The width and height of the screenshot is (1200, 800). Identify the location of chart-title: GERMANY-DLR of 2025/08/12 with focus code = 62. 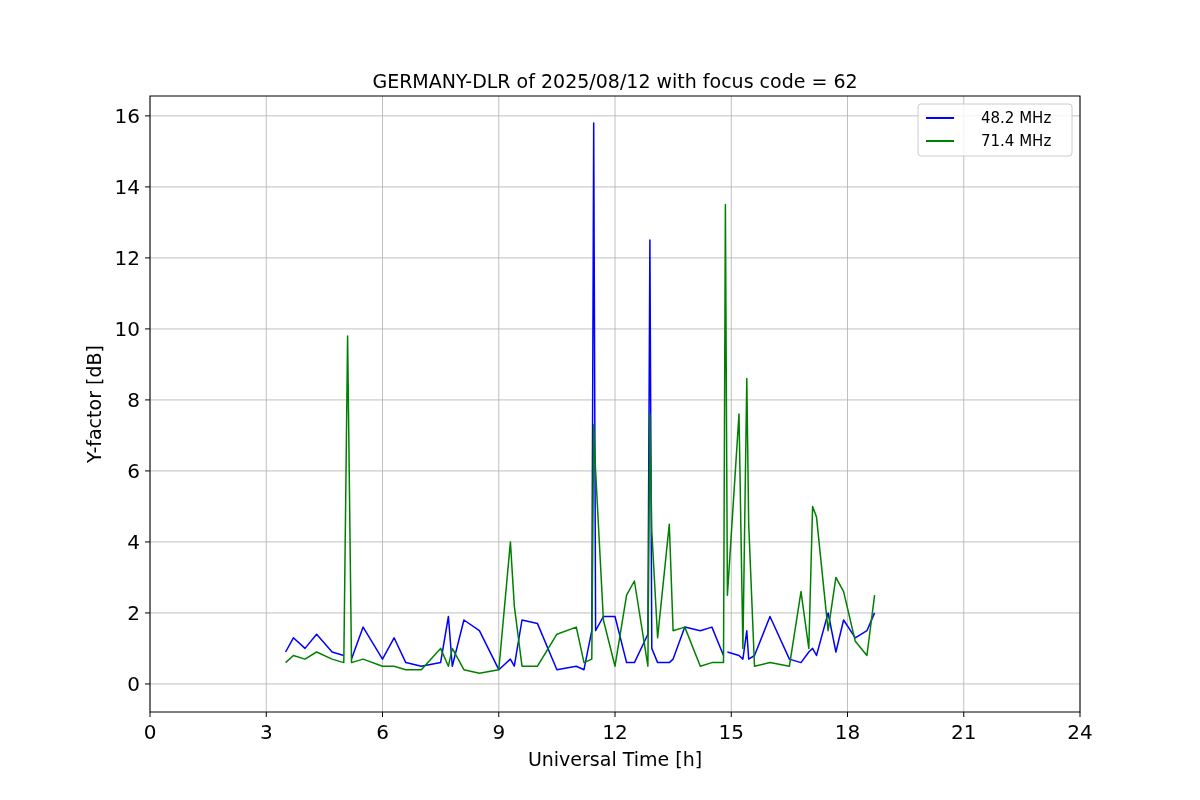
(615, 81).